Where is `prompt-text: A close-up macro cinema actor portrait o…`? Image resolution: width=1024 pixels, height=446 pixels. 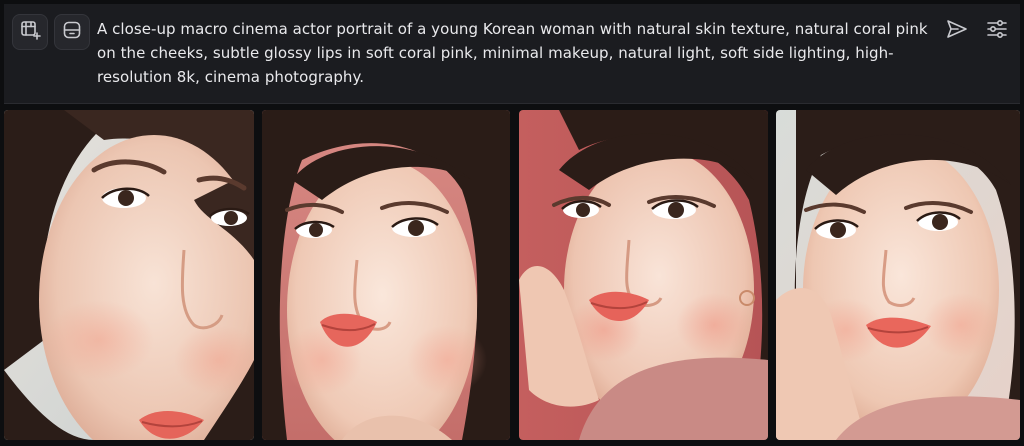
prompt-text: A close-up macro cinema actor portrait o… is located at coordinates (522, 53).